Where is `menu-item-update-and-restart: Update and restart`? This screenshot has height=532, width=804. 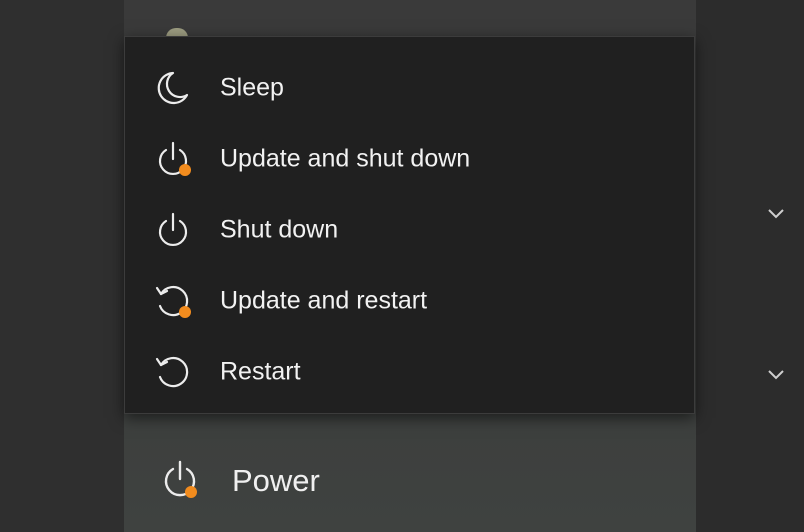
menu-item-update-and-restart: Update and restart is located at coordinates (409, 300).